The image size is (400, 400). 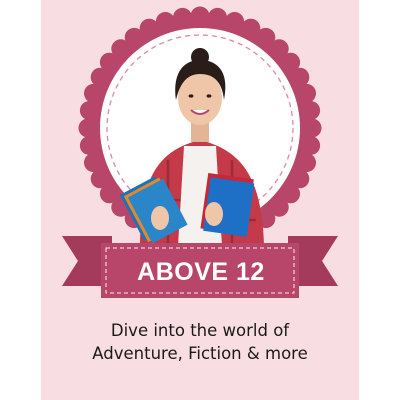 I want to click on age-group-label: ABOVE 12, so click(x=201, y=271).